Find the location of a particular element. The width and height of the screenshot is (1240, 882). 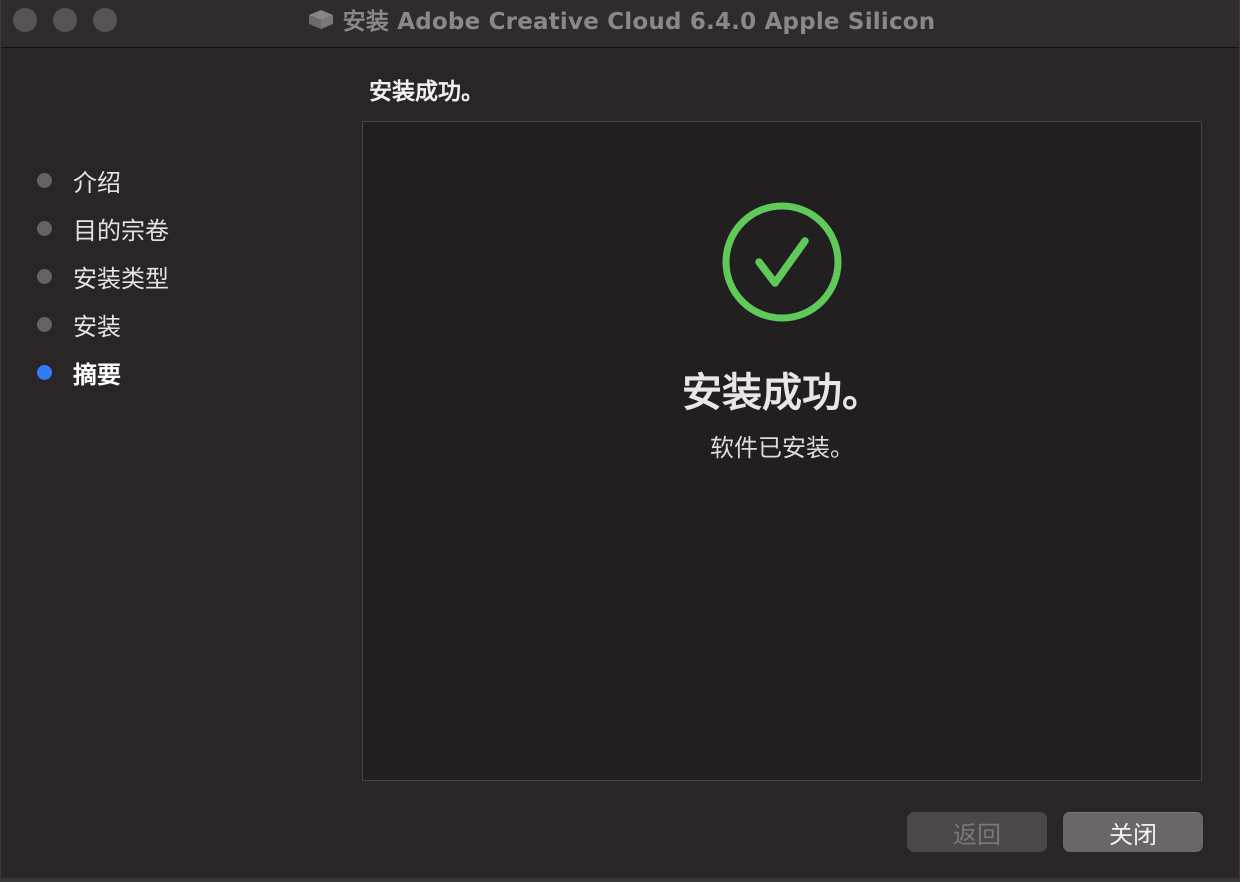

step-label: 介绍 is located at coordinates (97, 182).